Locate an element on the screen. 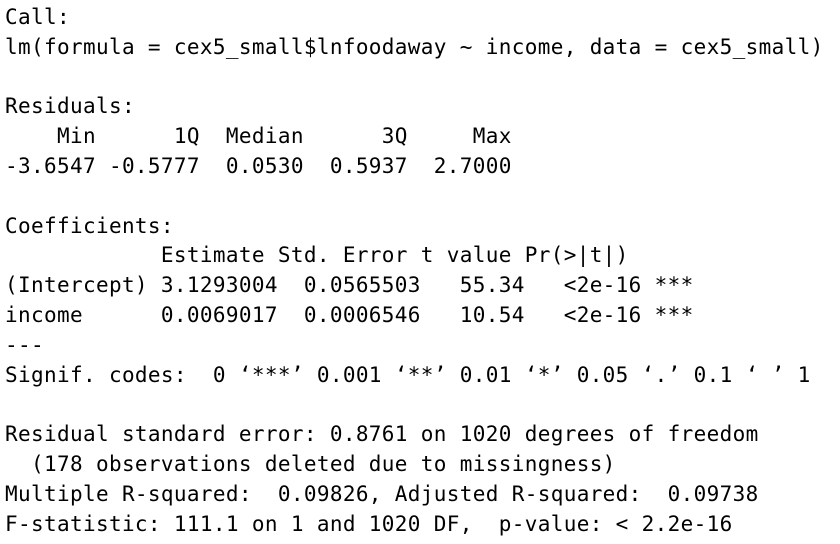  coefficients-columns: Estimate Std. Error t value Pr(>|t|) is located at coordinates (343, 255).